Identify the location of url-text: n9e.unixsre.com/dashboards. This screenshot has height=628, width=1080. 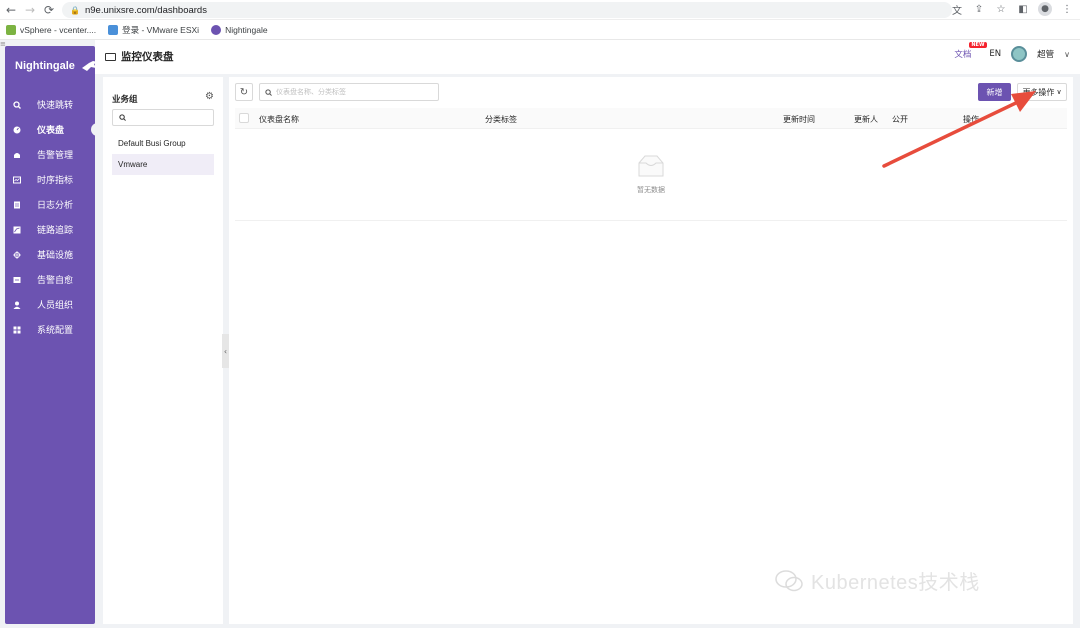
(145, 10).